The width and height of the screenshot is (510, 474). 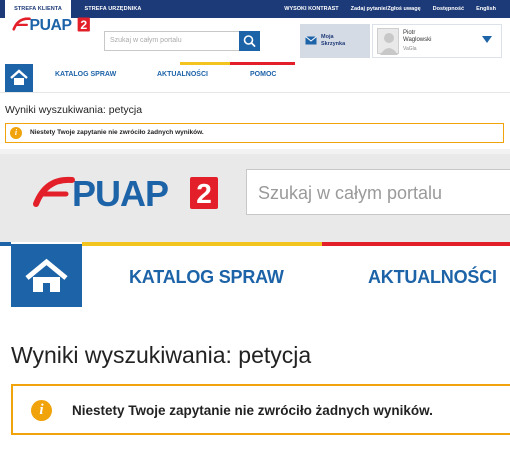 I want to click on nav-item-news-zoomed: AKTUALNOŚCI, so click(x=432, y=277).